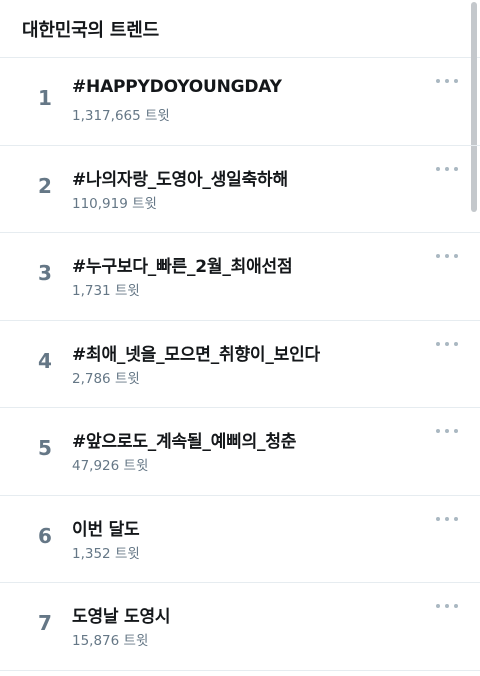 The image size is (480, 676). I want to click on trend-item-7: 7 도영날 도영시 15,876 트윗, so click(240, 627).